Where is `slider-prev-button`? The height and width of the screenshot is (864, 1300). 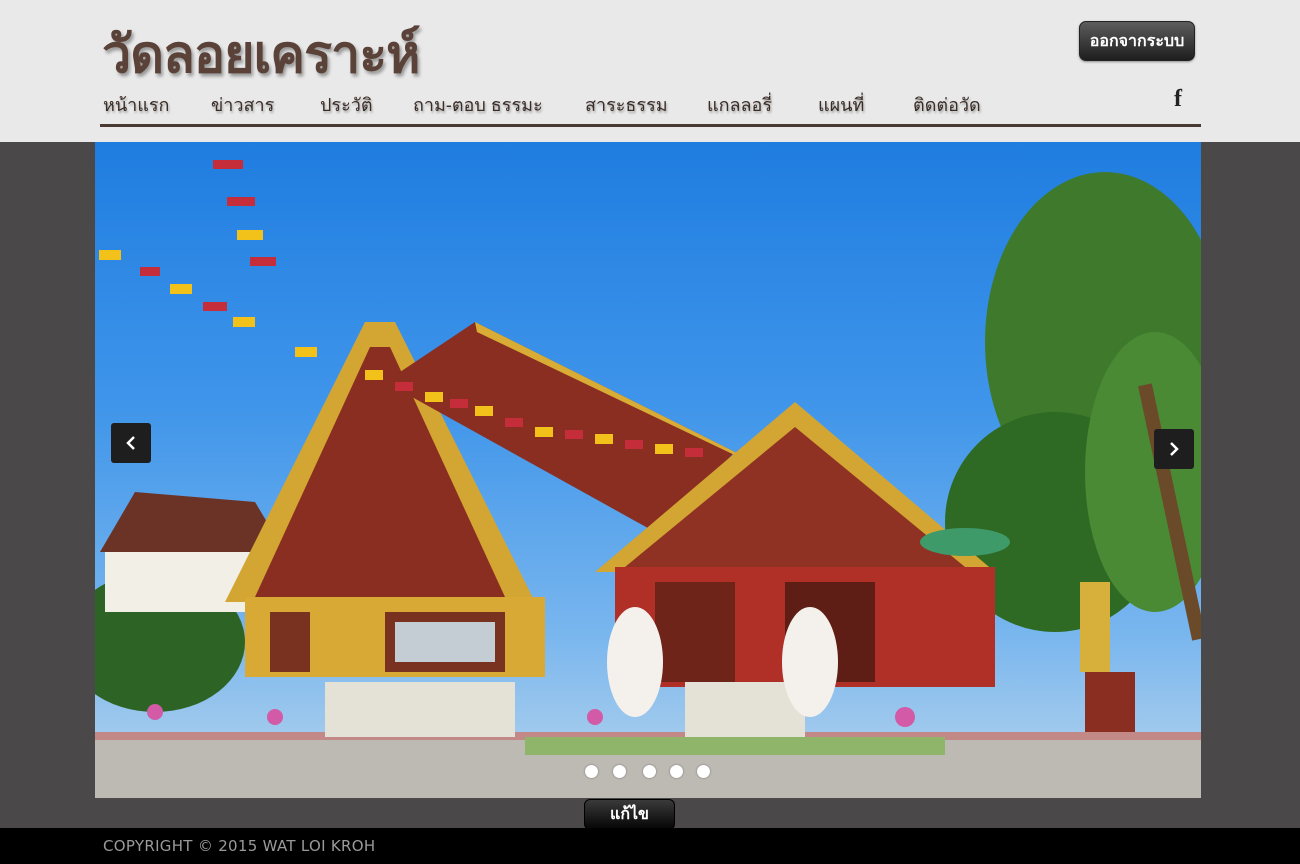
slider-prev-button is located at coordinates (131, 443).